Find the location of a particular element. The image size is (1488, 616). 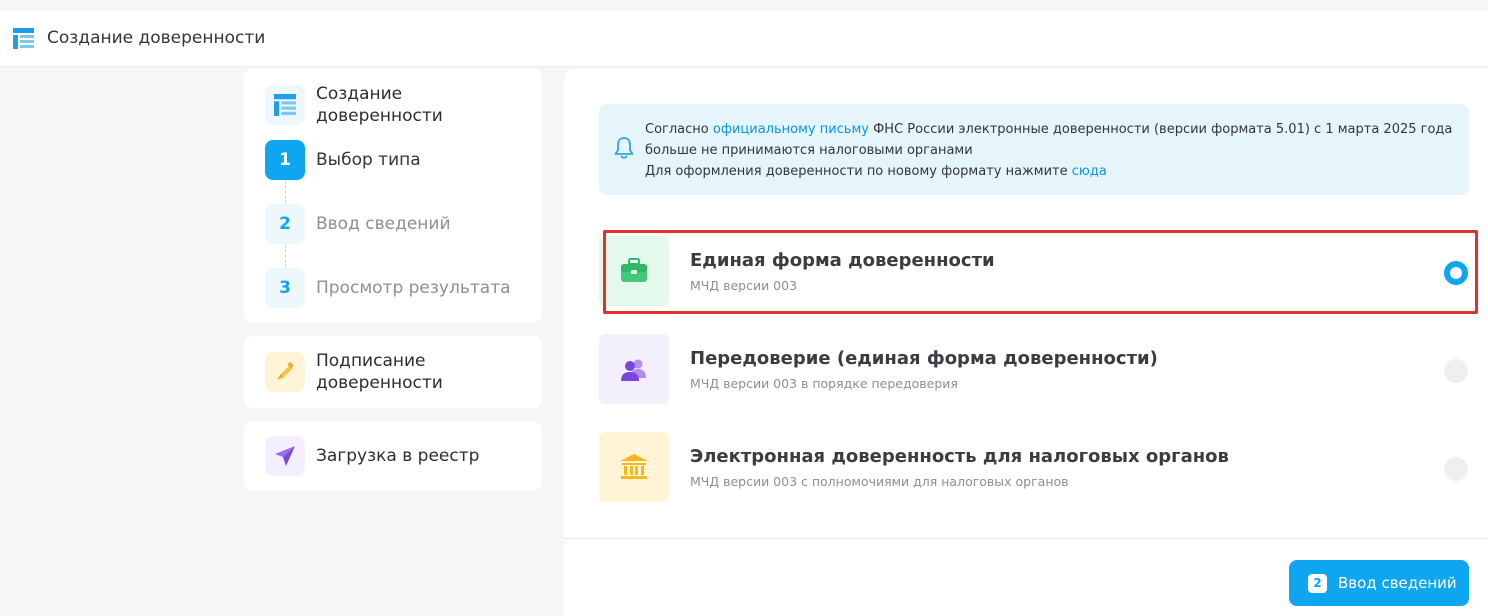

upload-icon-box is located at coordinates (285, 456).